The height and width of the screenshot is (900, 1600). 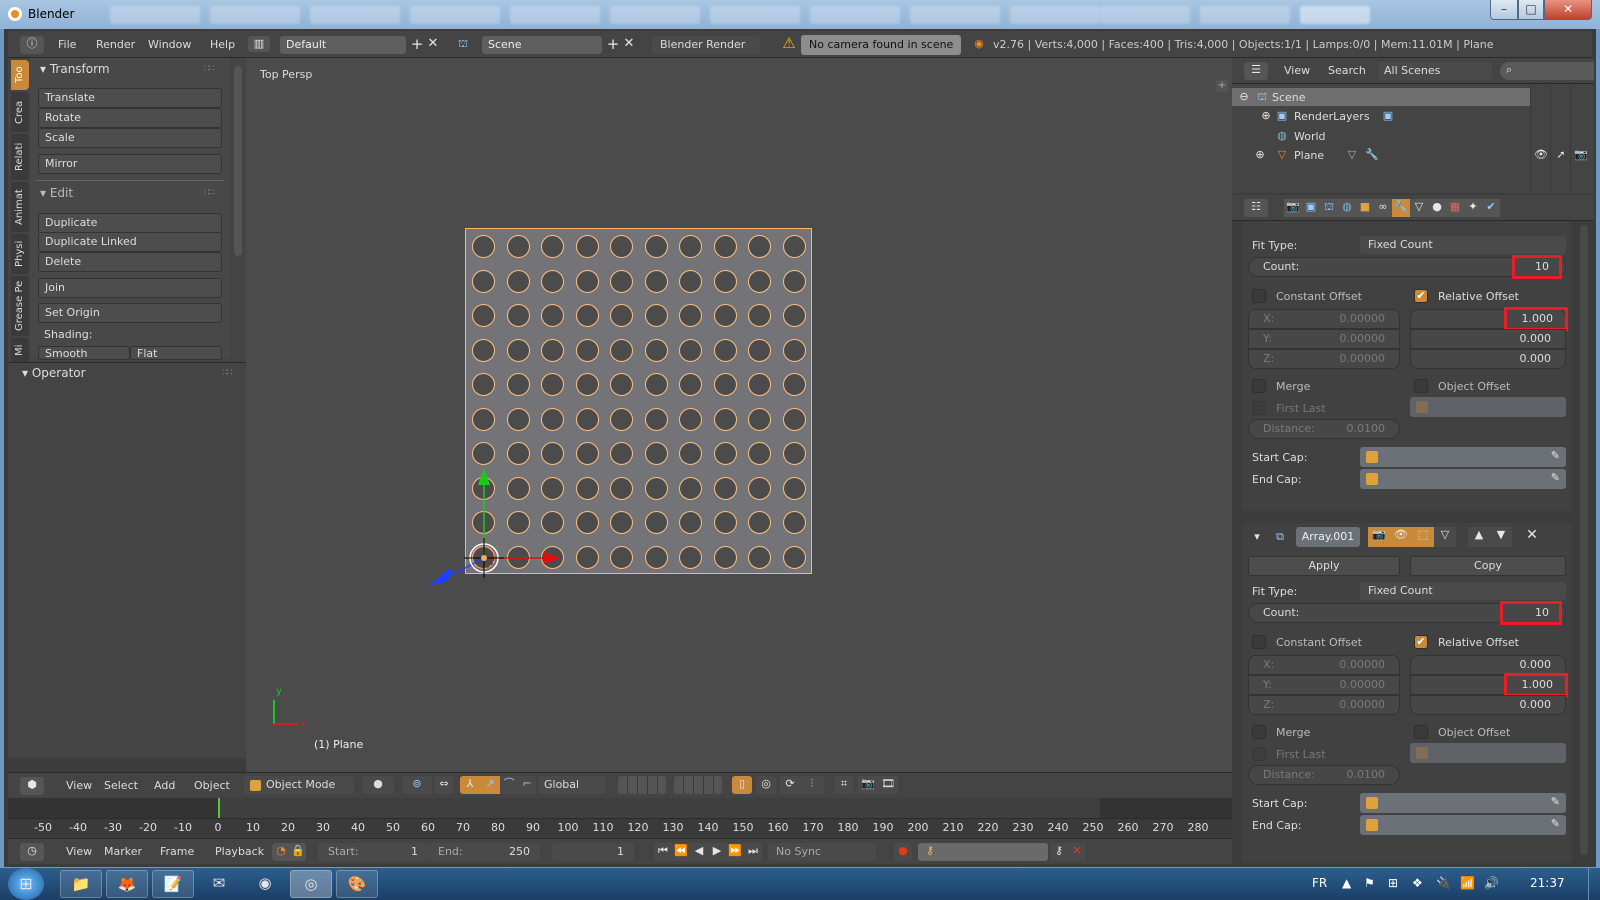 I want to click on minimize-button: –, so click(x=1504, y=10).